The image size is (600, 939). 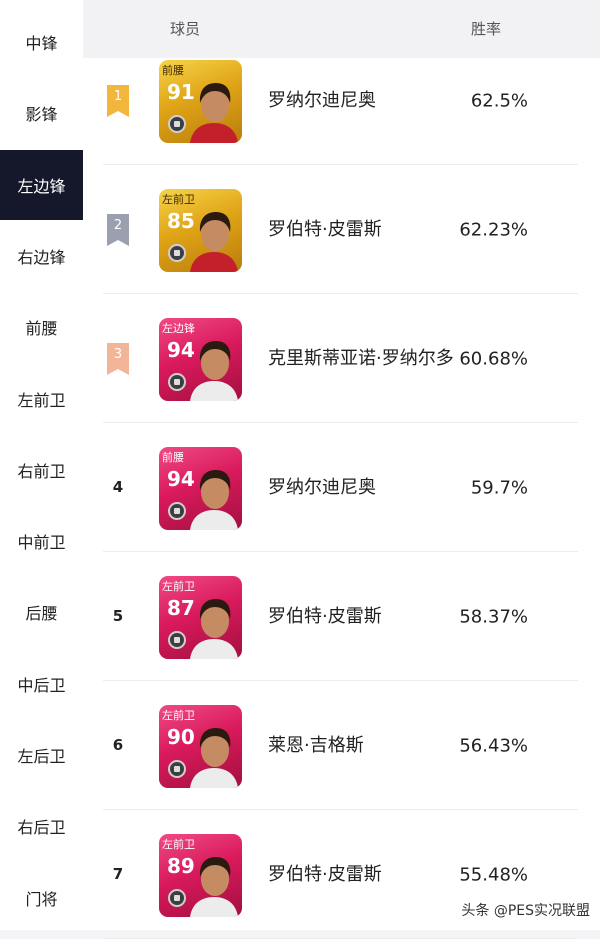 I want to click on player-card: 左前卫 87, so click(x=200, y=617).